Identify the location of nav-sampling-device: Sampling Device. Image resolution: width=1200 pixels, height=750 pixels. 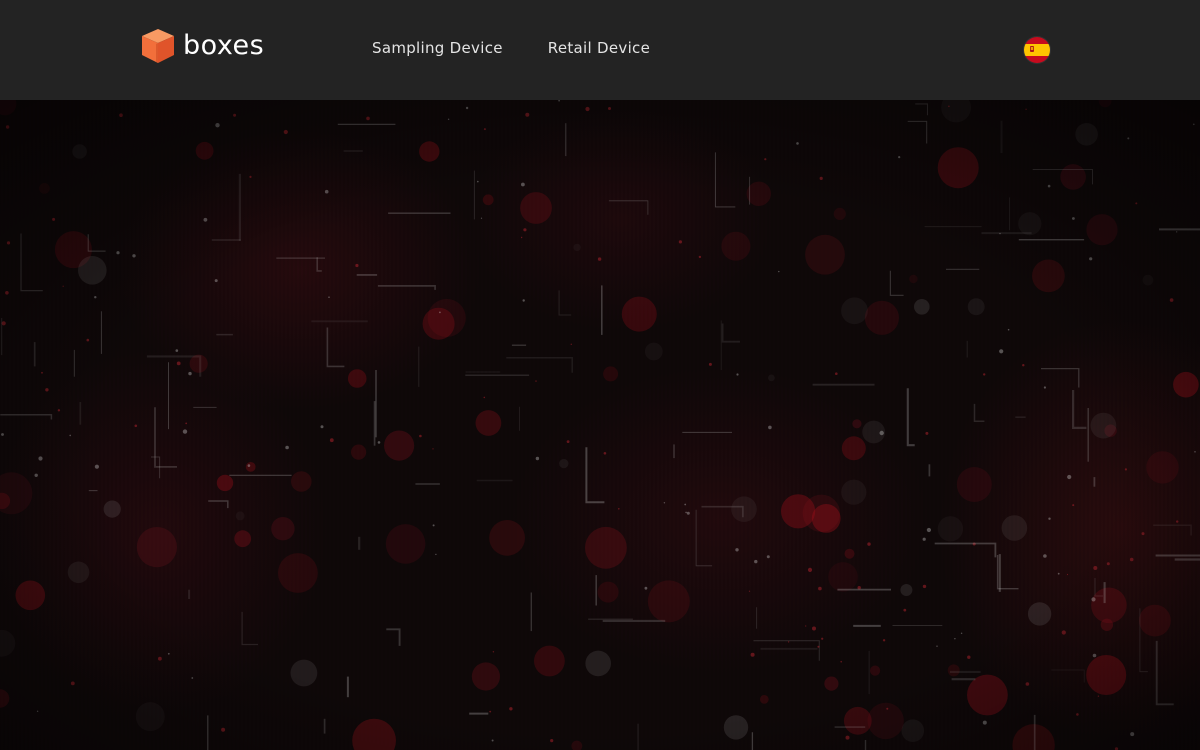
(437, 48).